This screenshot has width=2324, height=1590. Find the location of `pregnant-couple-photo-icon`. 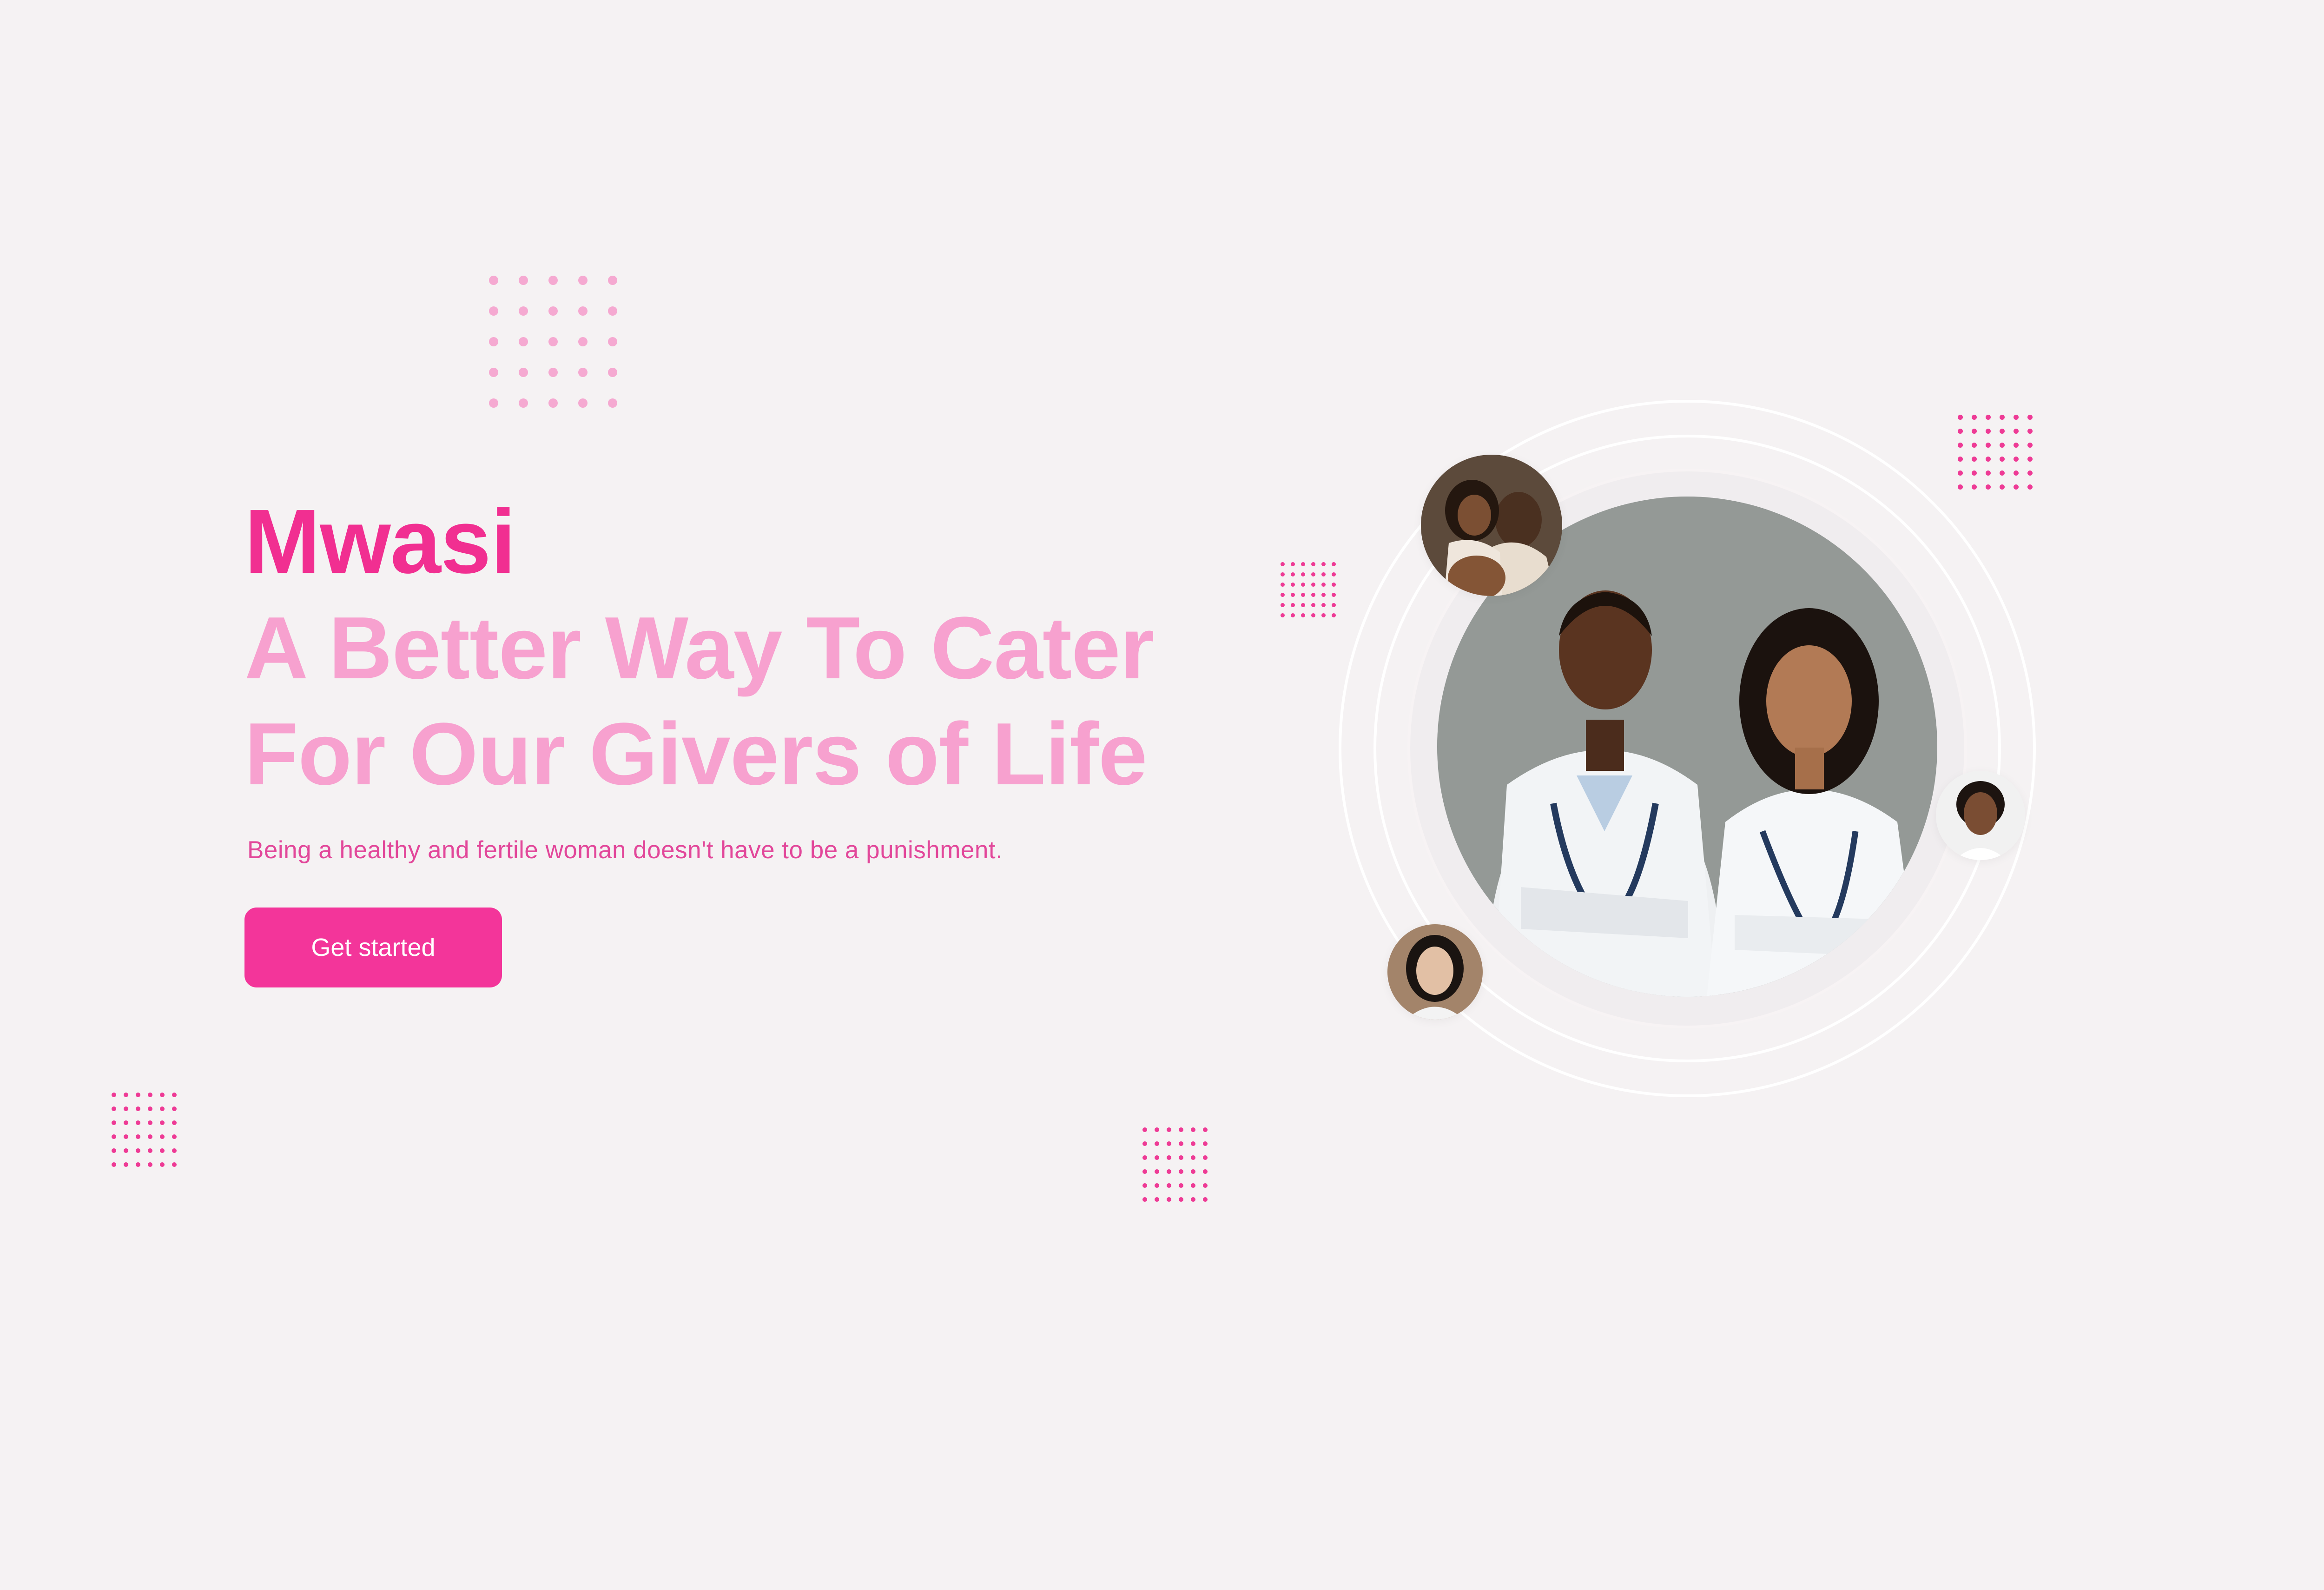

pregnant-couple-photo-icon is located at coordinates (1491, 525).